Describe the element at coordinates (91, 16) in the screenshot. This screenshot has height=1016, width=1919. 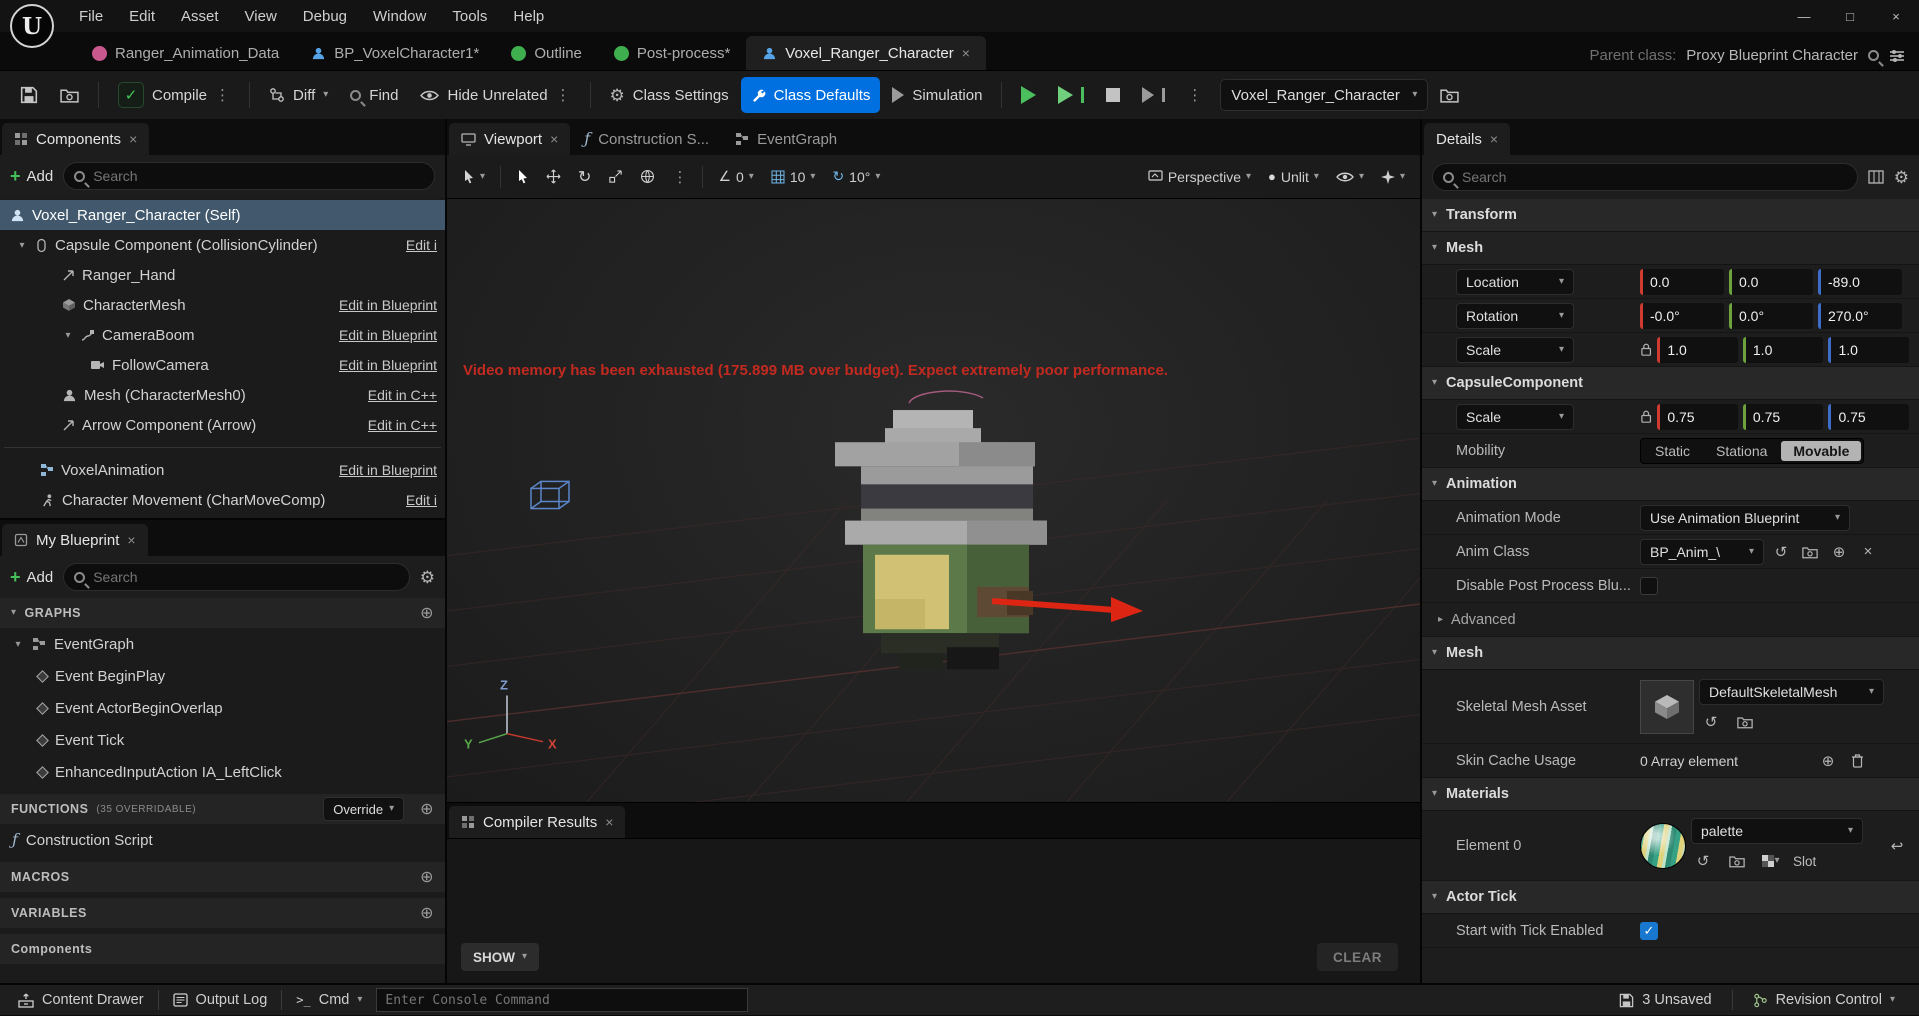
I see `menu-file: File` at that location.